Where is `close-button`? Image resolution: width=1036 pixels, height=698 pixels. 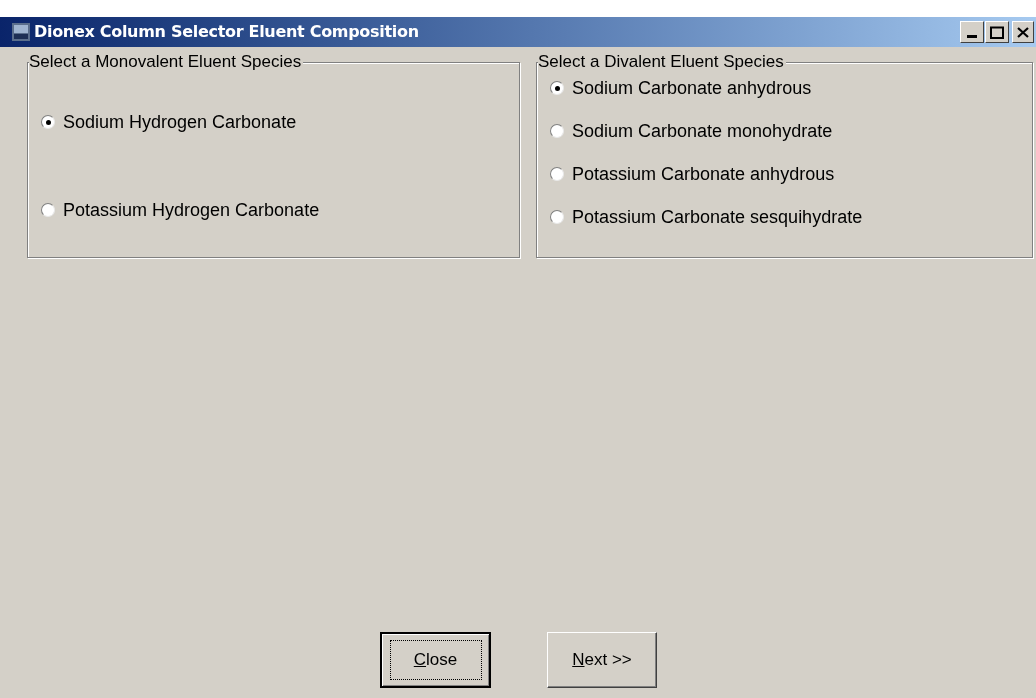 close-button is located at coordinates (1023, 32).